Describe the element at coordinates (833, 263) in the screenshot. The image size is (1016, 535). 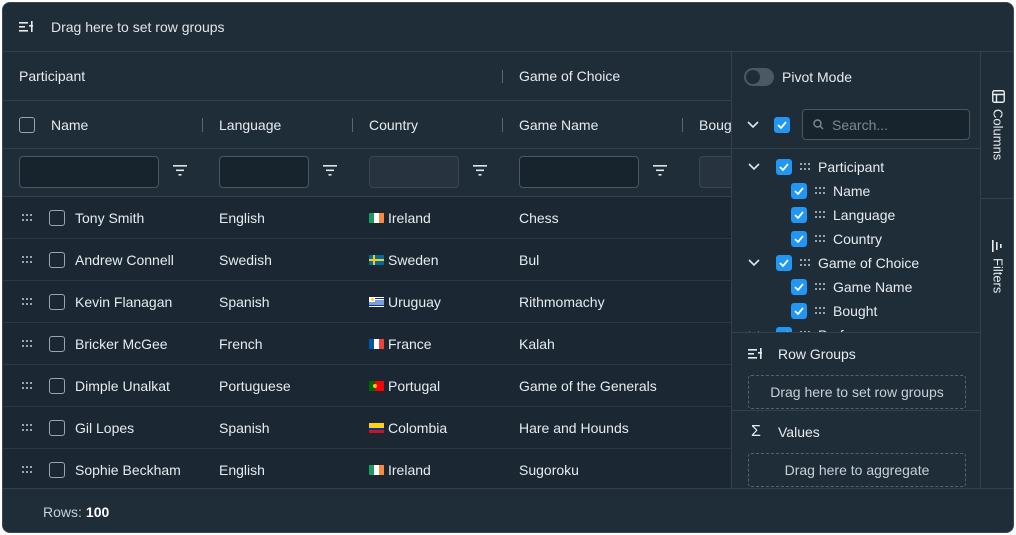
I see `column-group-item: Game of Choice` at that location.